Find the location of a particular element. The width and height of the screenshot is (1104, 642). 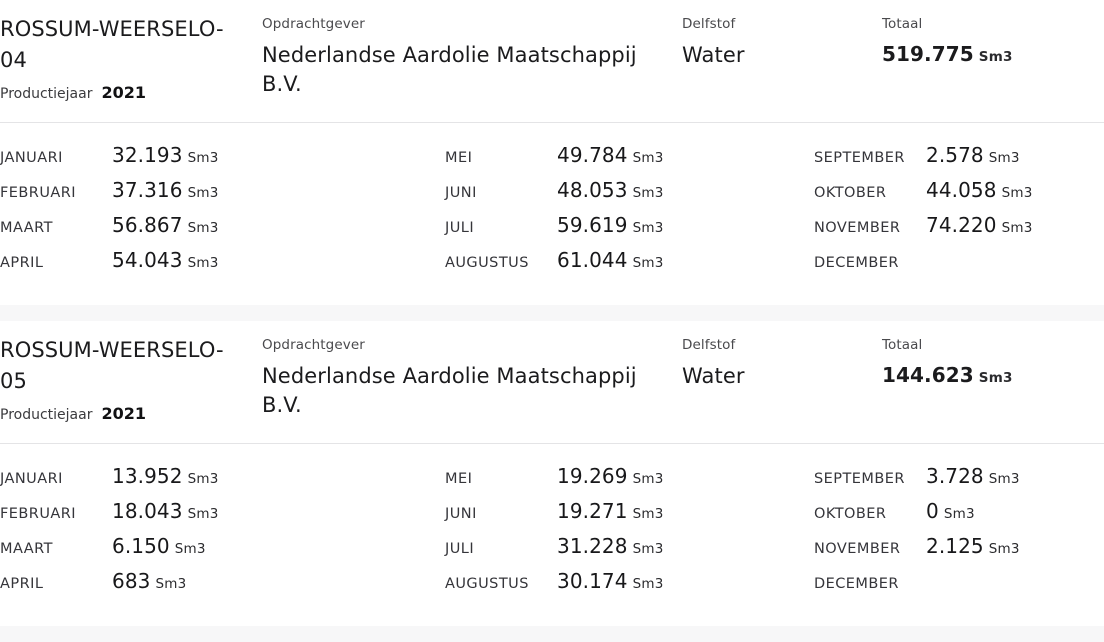

month-value-wrap: 683 Sm3 is located at coordinates (149, 581).